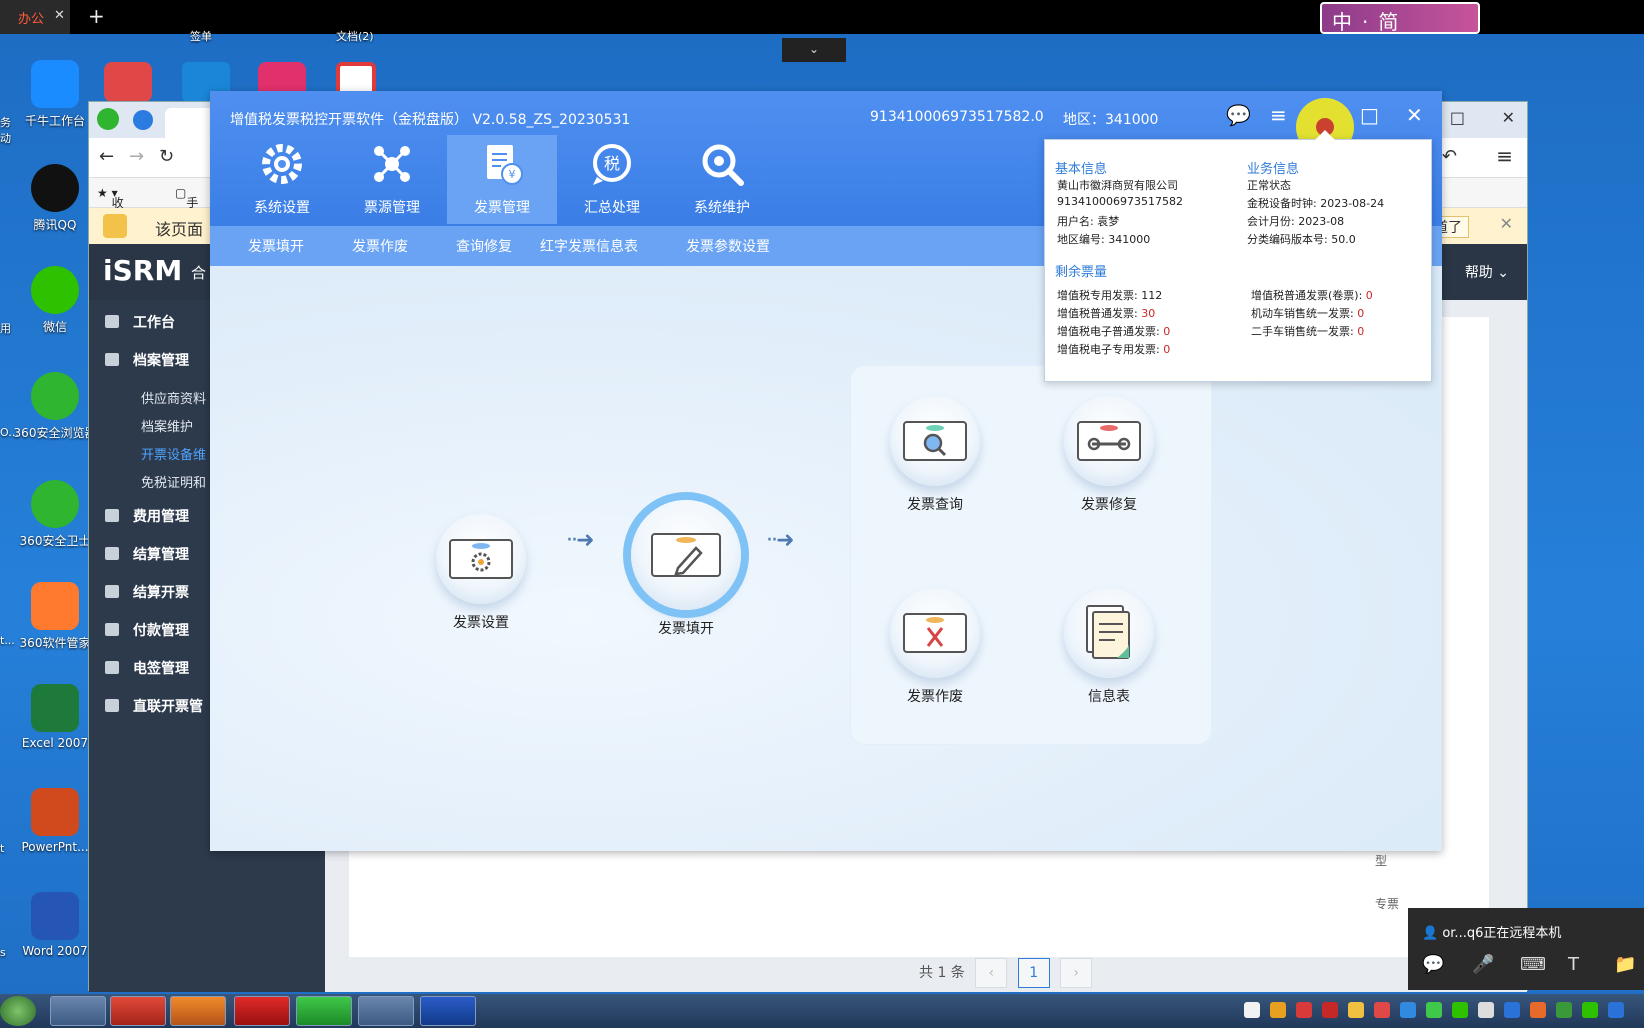 The height and width of the screenshot is (1028, 1644). I want to click on collapse-toolbar-button: ⌄, so click(814, 50).